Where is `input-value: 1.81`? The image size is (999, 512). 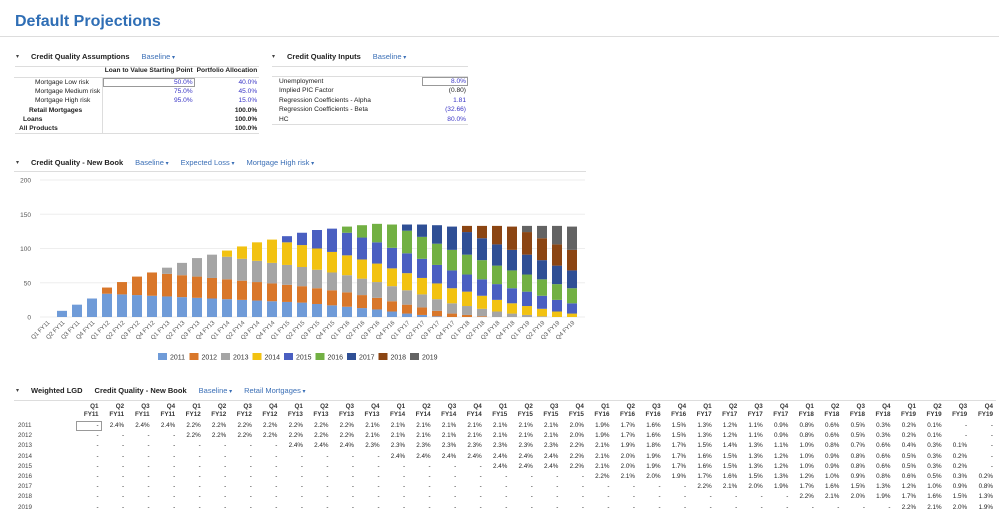 input-value: 1.81 is located at coordinates (445, 101).